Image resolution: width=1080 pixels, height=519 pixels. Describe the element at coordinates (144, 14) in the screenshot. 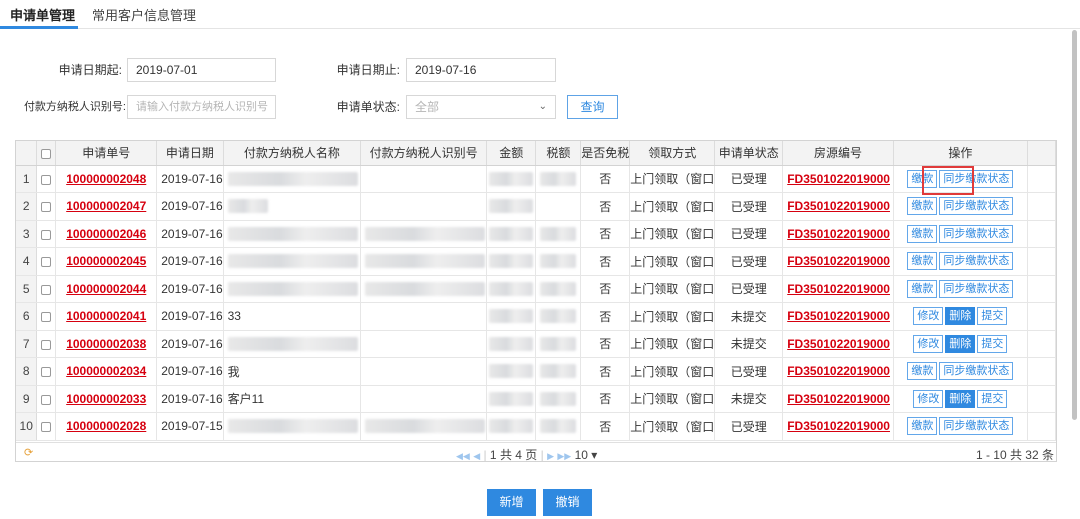

I see `tab-customer-info-management: 常用客户信息管理` at that location.